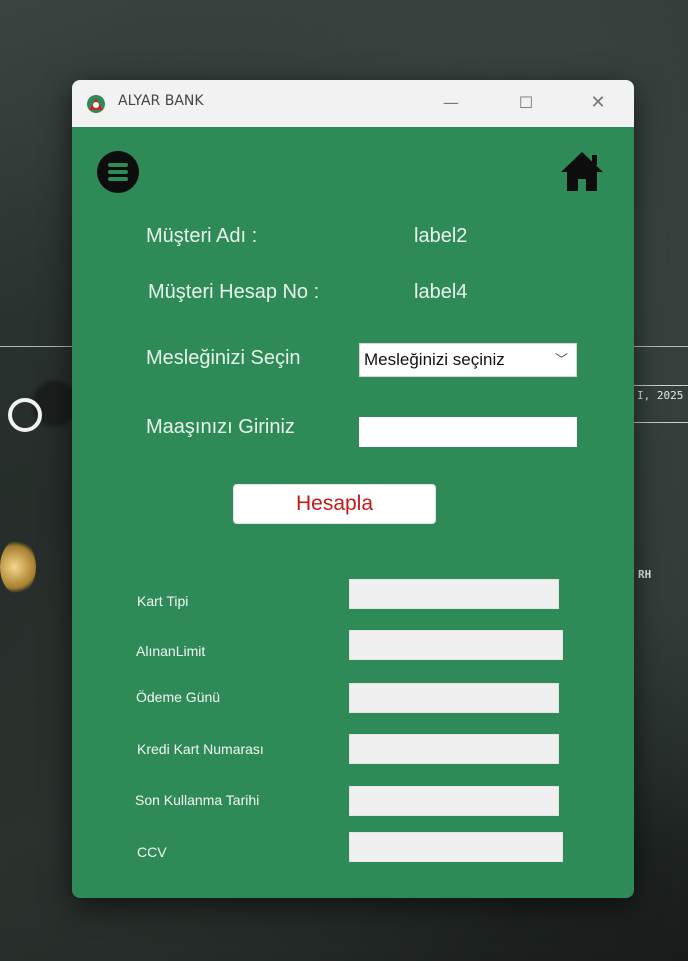  What do you see at coordinates (161, 101) in the screenshot?
I see `window-title: ALYAR BANK` at bounding box center [161, 101].